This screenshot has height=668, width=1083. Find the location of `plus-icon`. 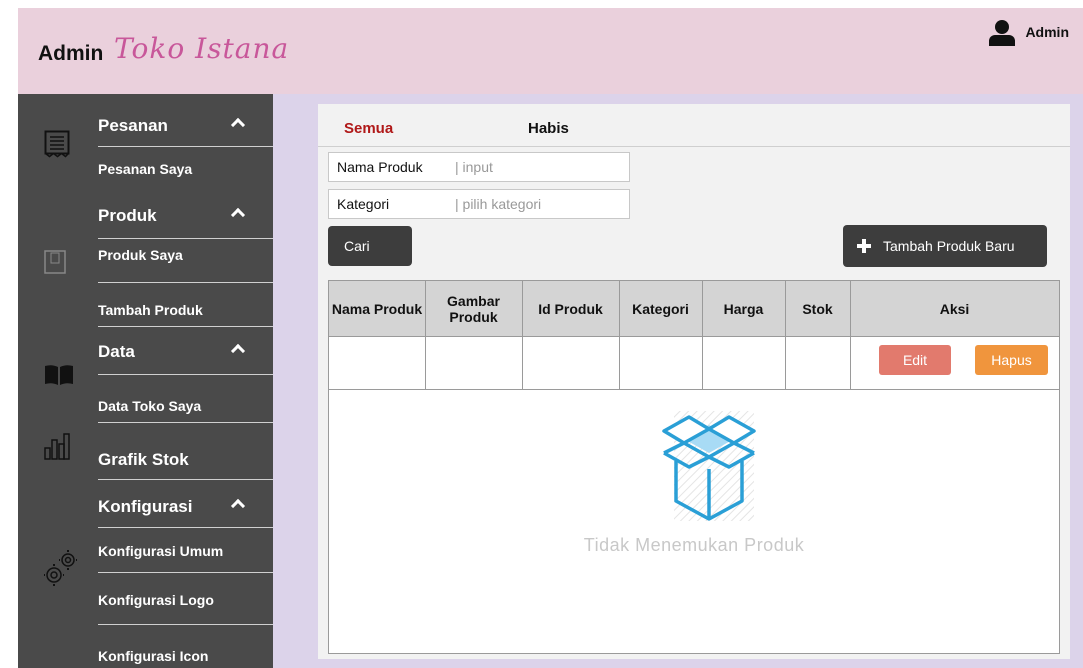

plus-icon is located at coordinates (864, 246).